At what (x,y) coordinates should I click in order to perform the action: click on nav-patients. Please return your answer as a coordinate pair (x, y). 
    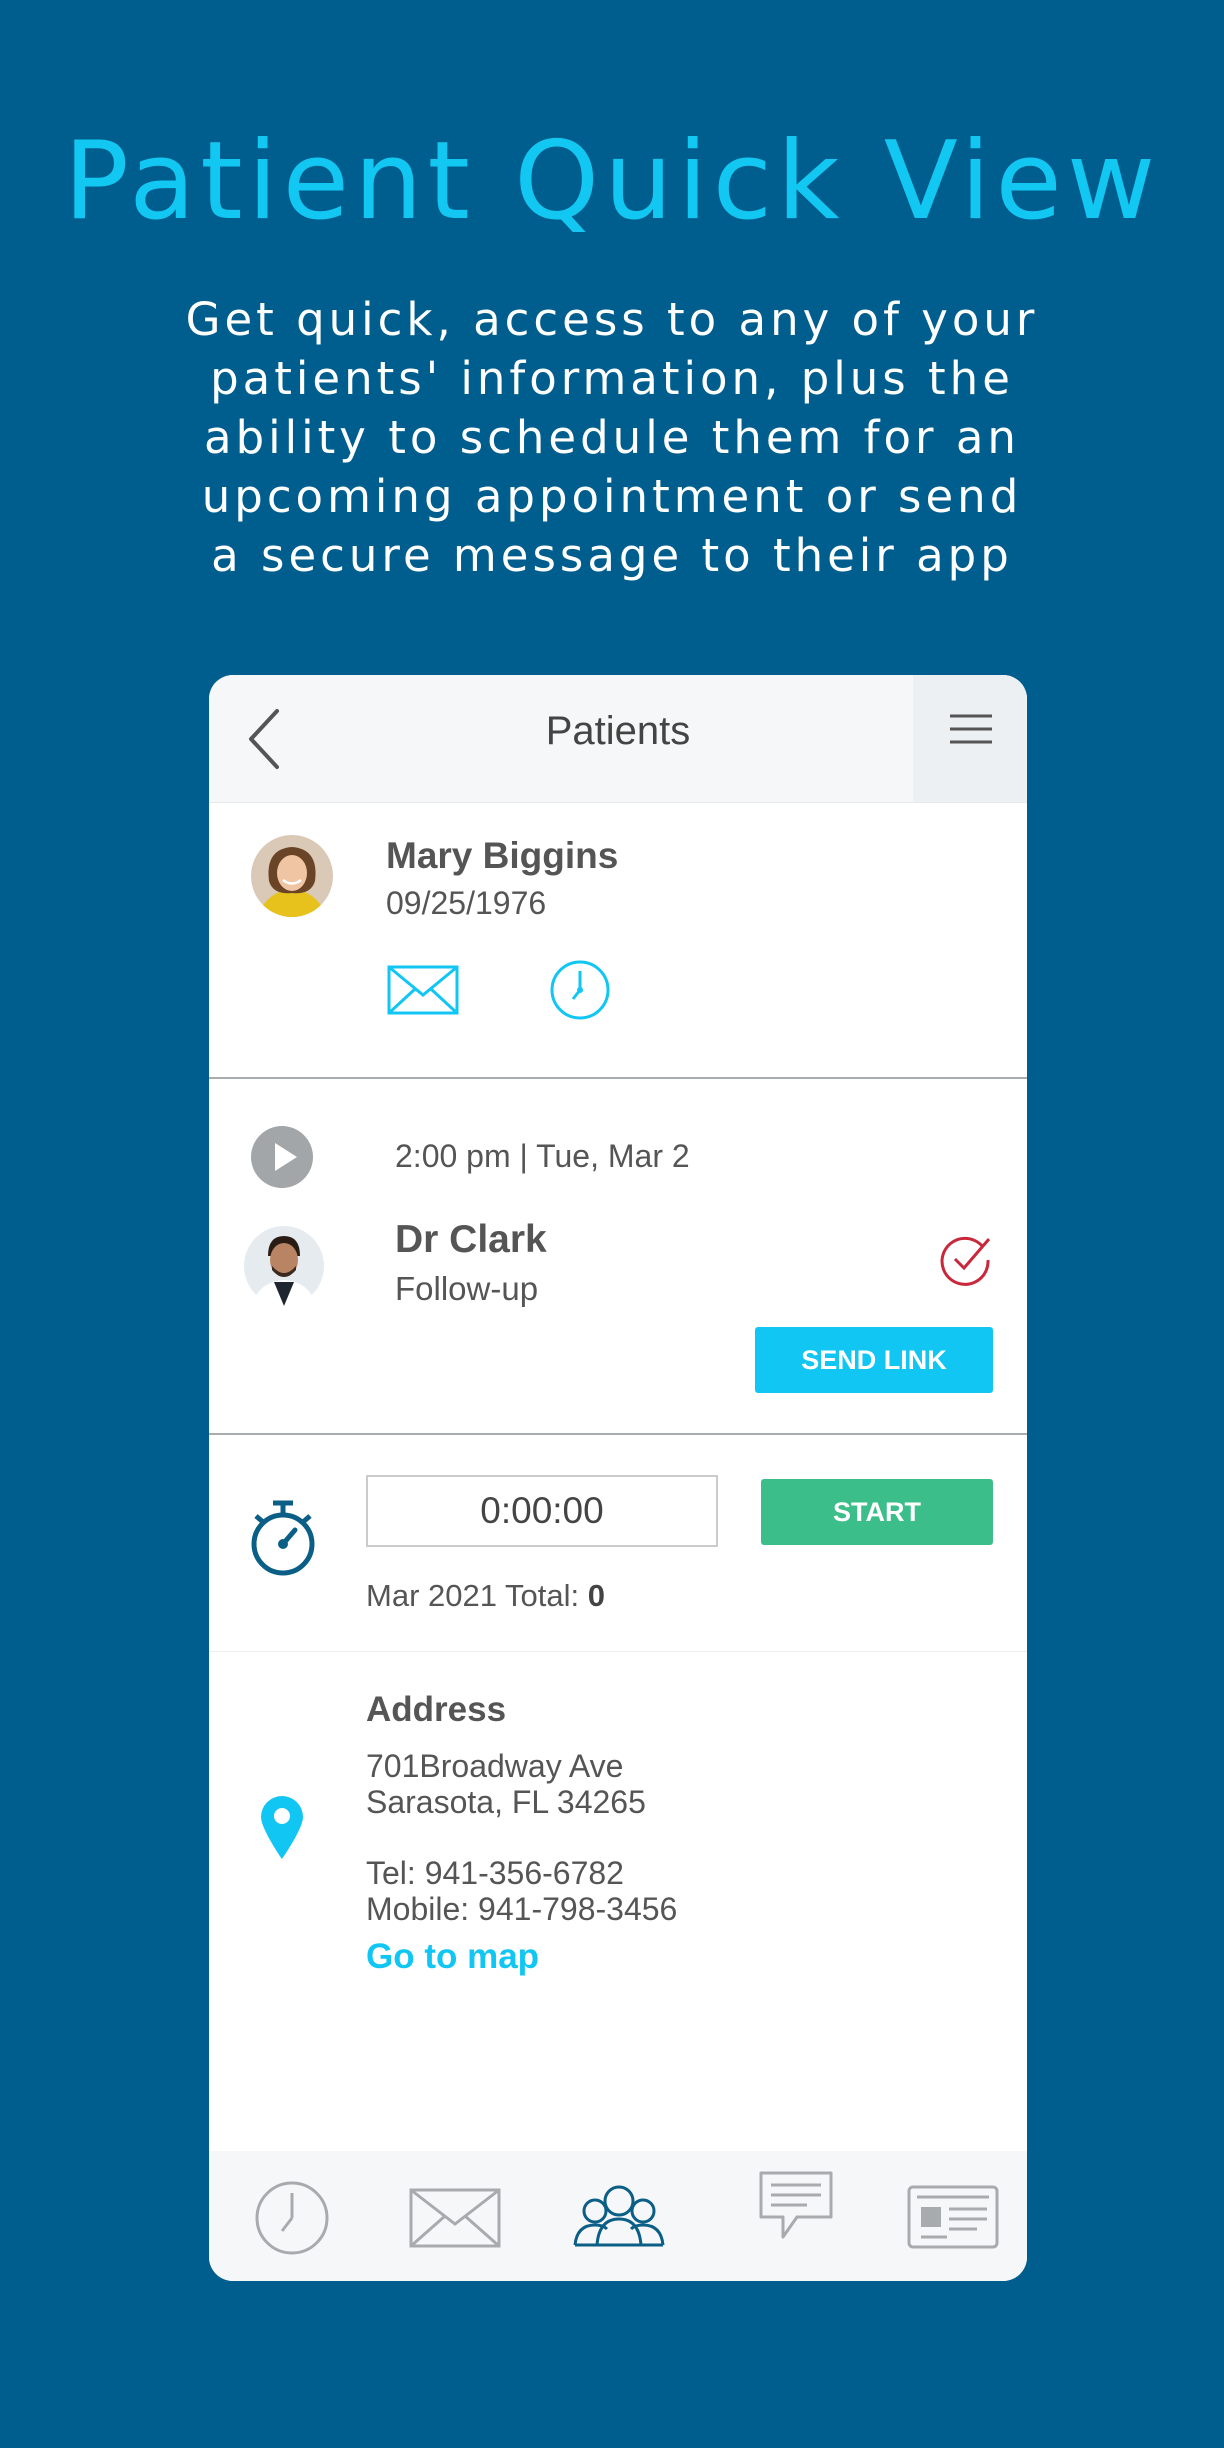
    Looking at the image, I should click on (619, 2216).